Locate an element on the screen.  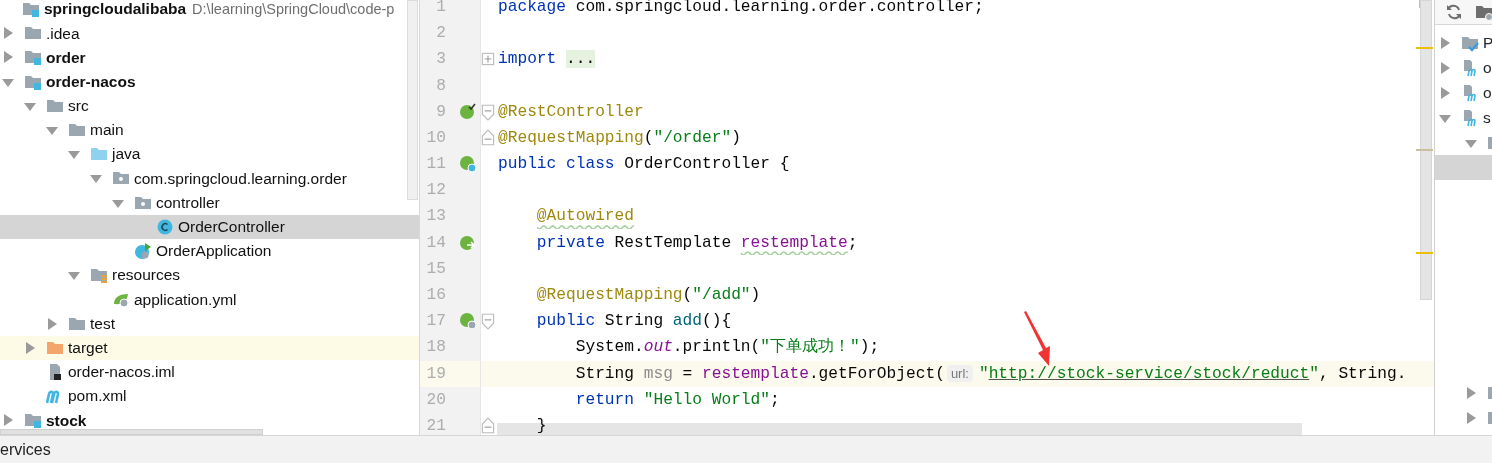
code-line: @RequestMapping("/add") is located at coordinates (648, 295).